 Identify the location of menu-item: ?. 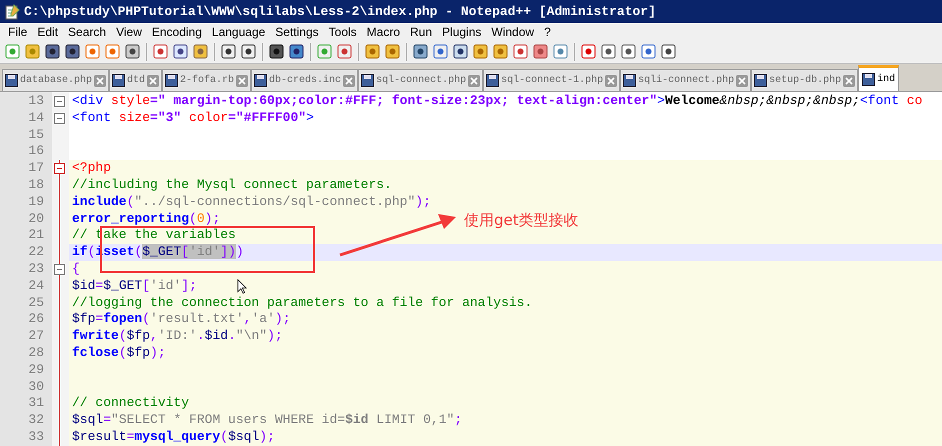
(547, 31).